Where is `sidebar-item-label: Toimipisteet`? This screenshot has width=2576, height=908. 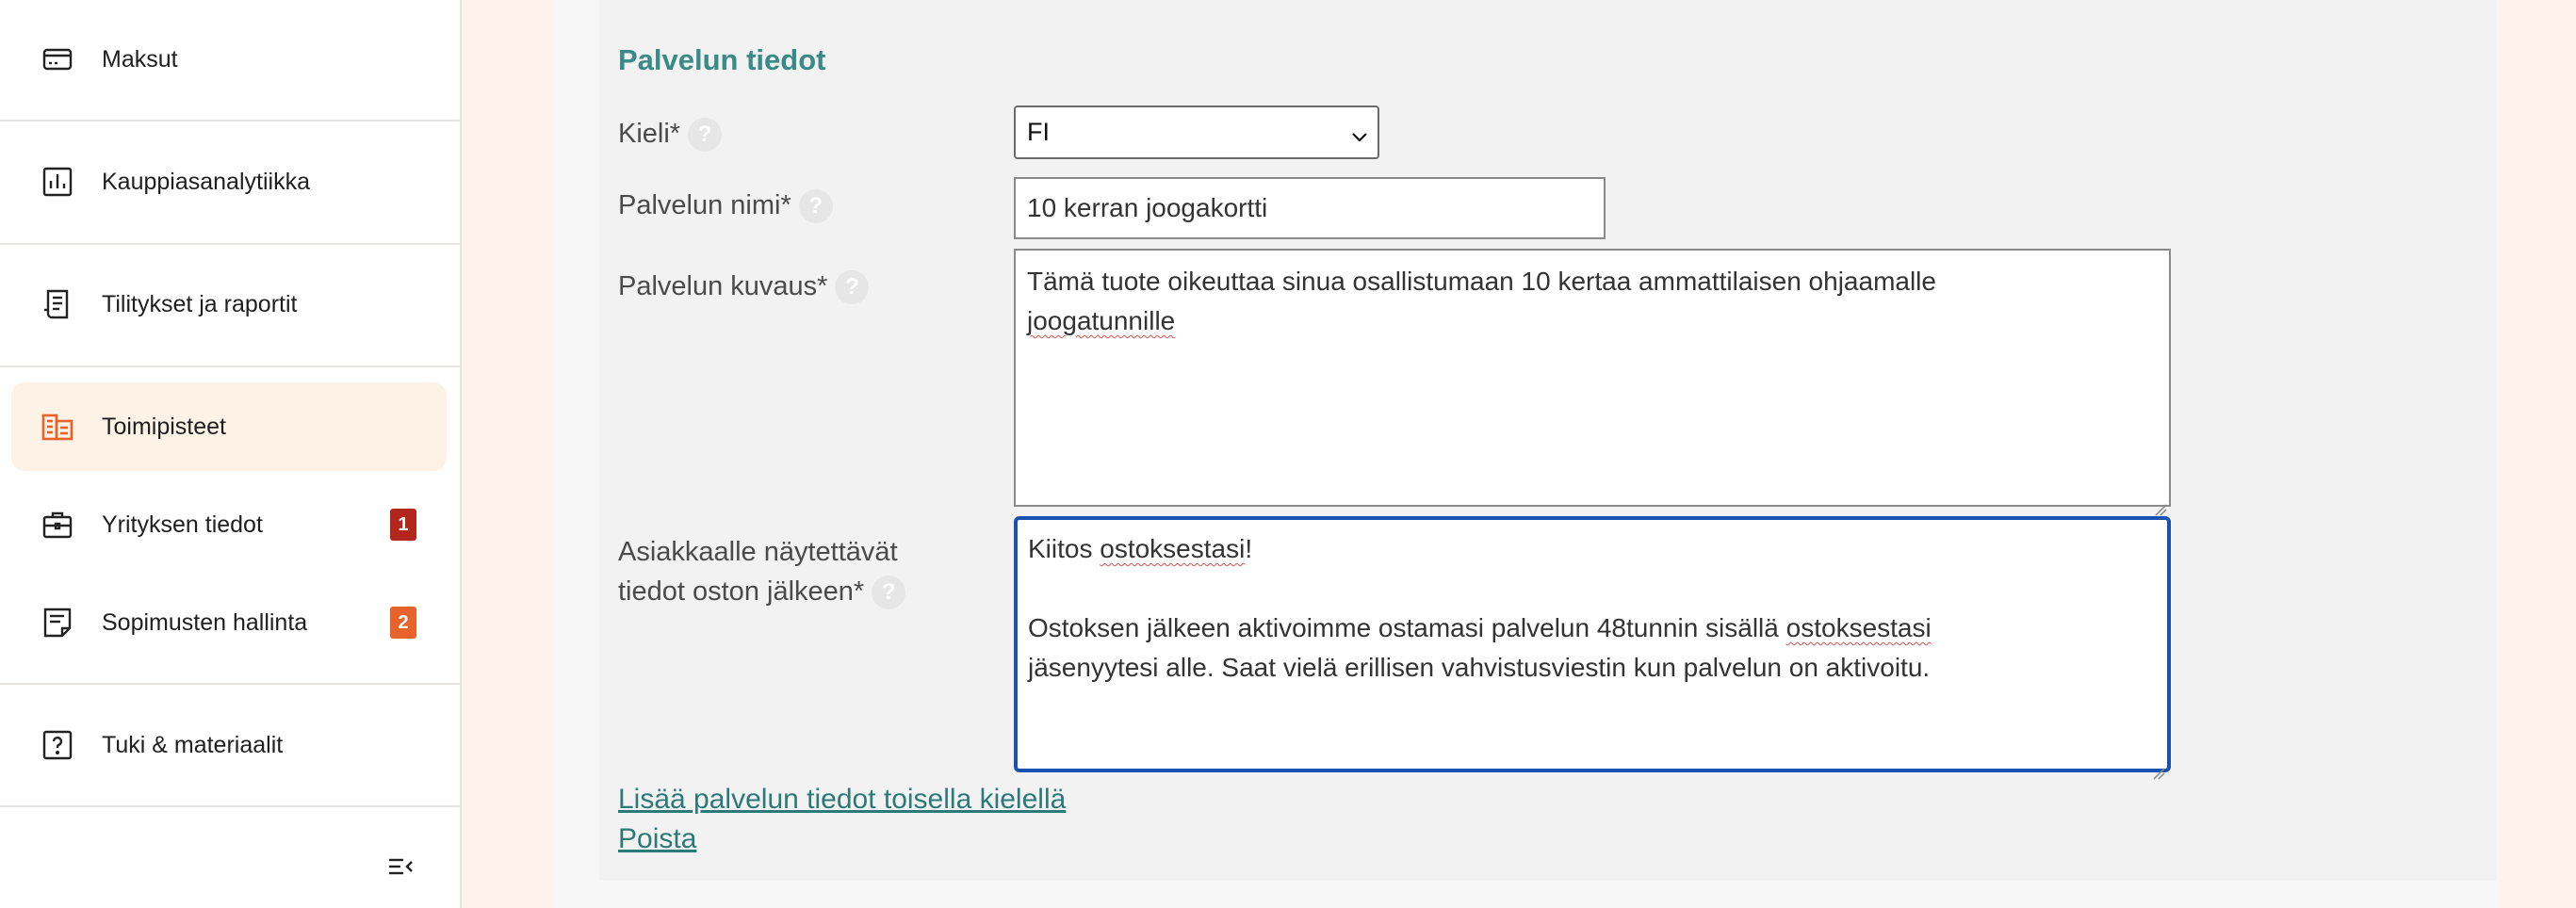 sidebar-item-label: Toimipisteet is located at coordinates (164, 426).